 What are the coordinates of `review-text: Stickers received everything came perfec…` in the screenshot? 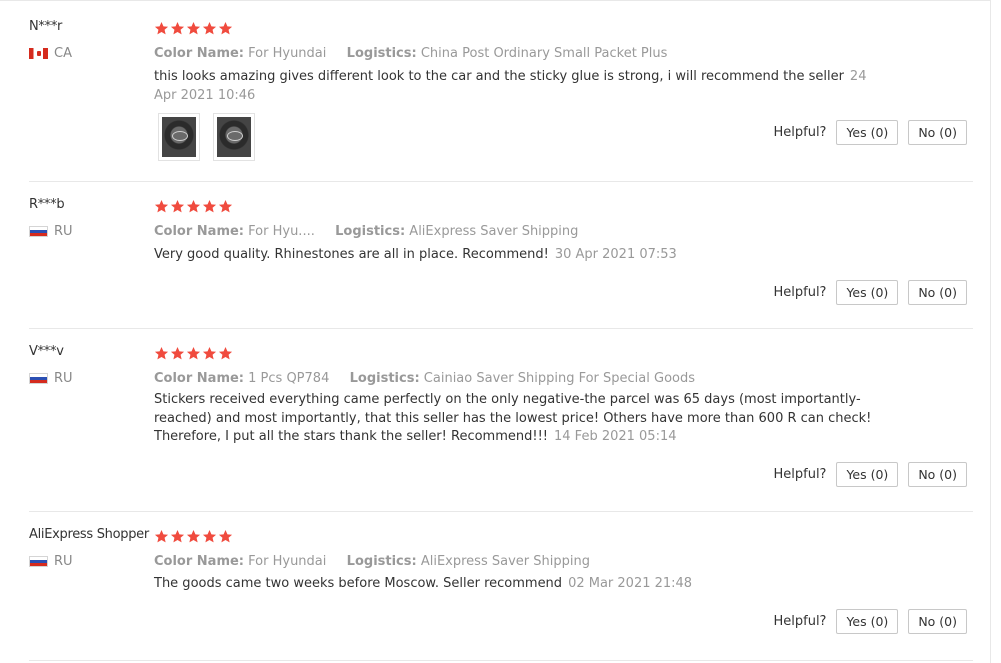 It's located at (513, 418).